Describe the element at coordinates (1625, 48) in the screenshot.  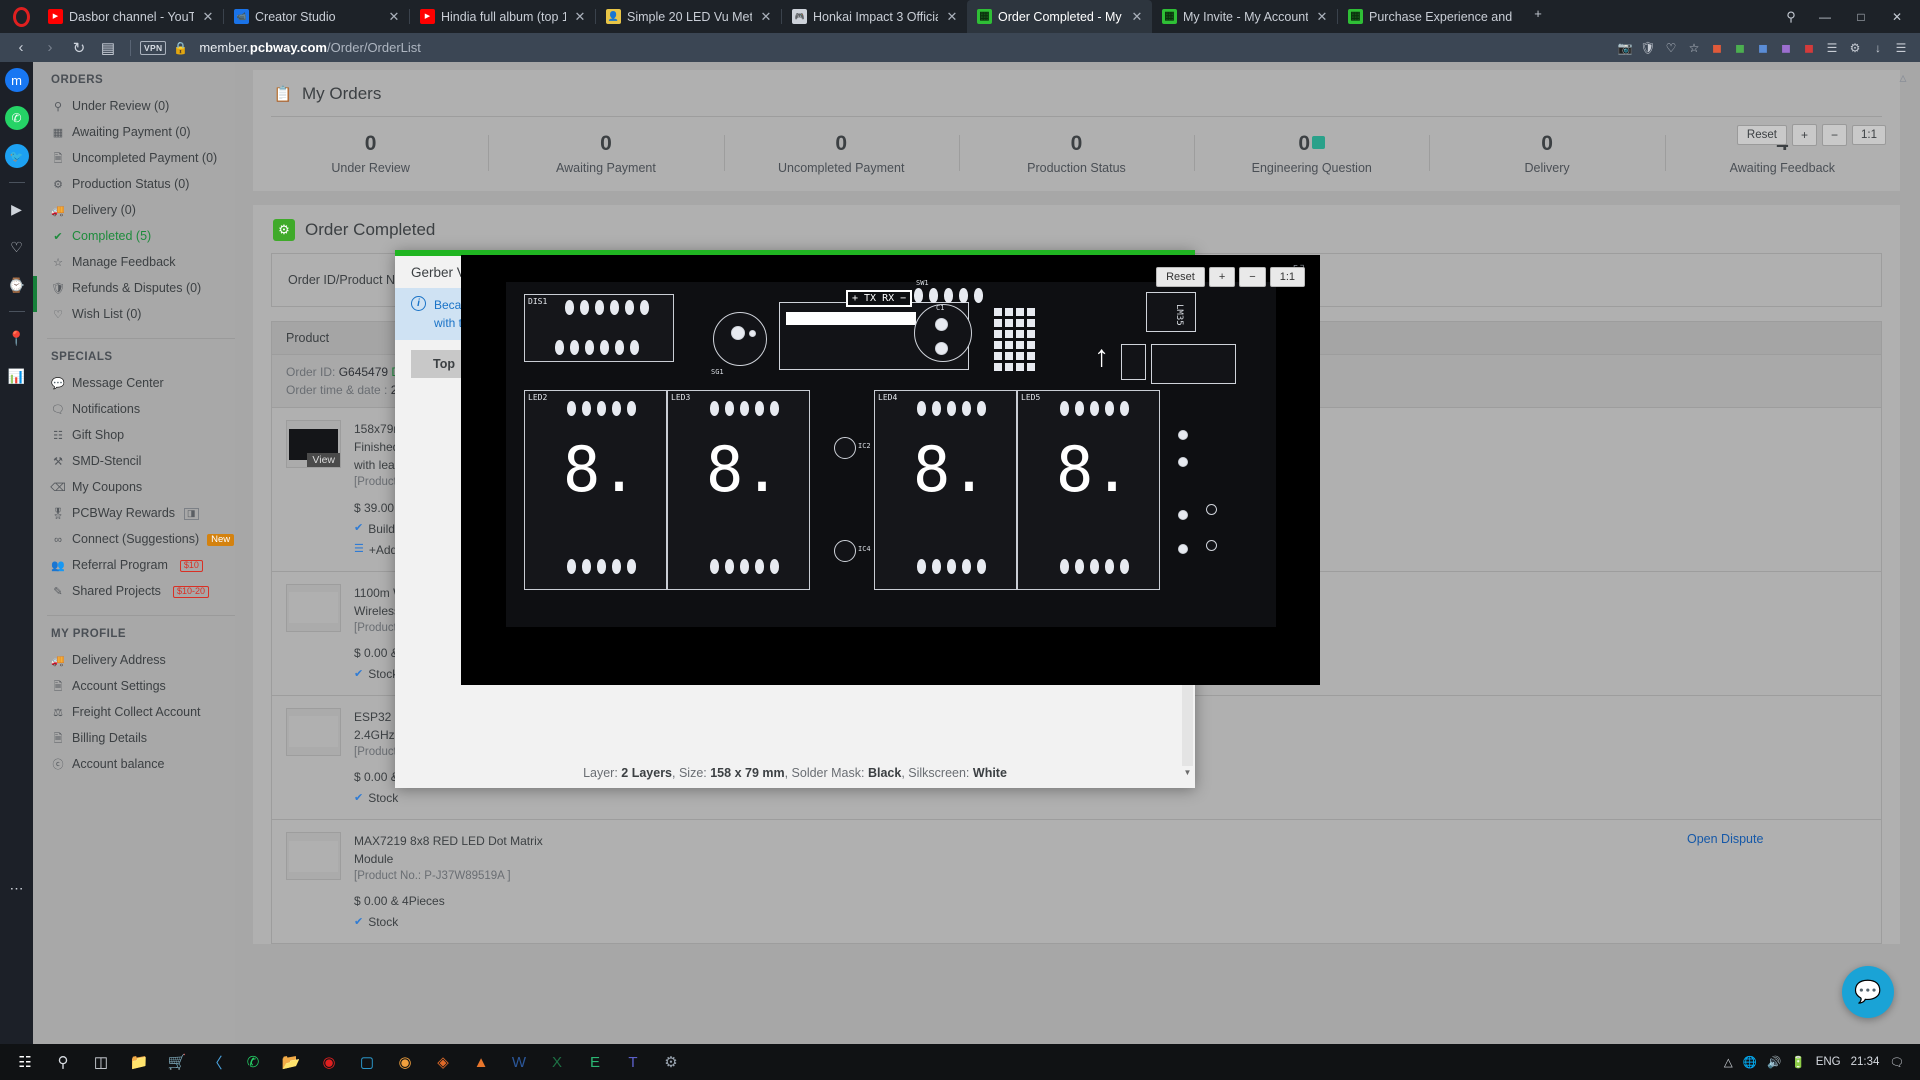
I see `camera-icon: 📷` at that location.